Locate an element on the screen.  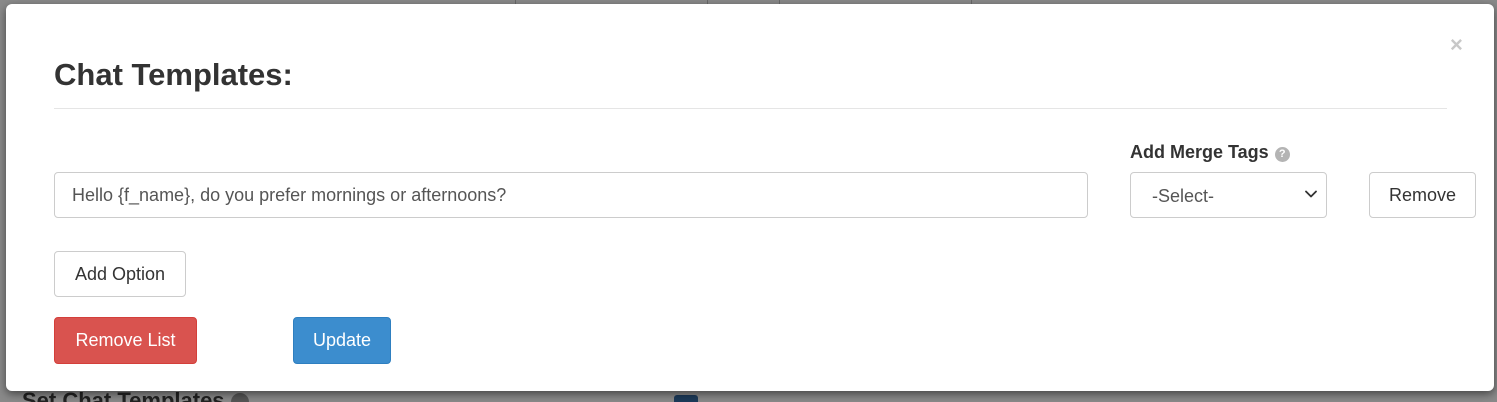
add-option-button: Add Option is located at coordinates (120, 274).